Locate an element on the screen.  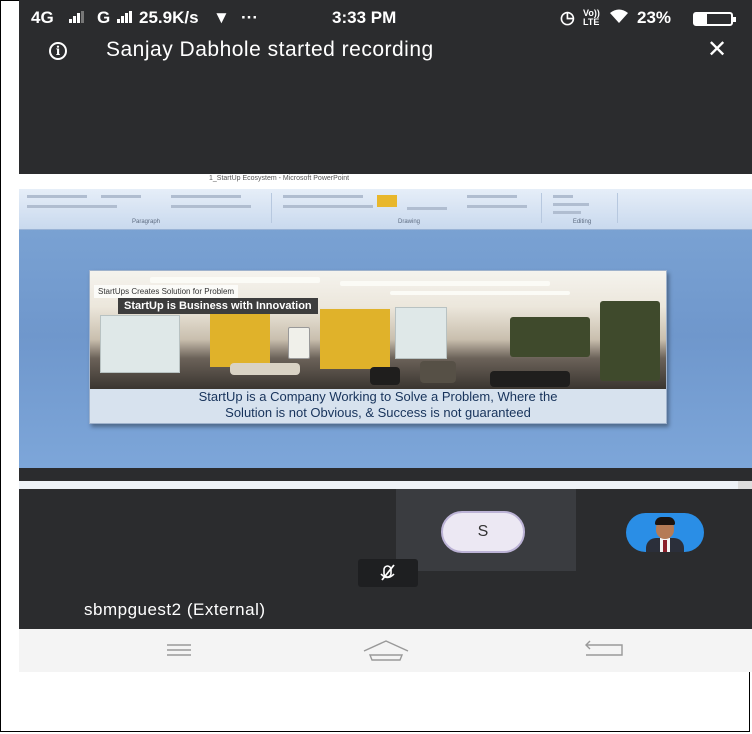
slide-tag-bold: StartUp is Business with Innovation is located at coordinates (218, 306).